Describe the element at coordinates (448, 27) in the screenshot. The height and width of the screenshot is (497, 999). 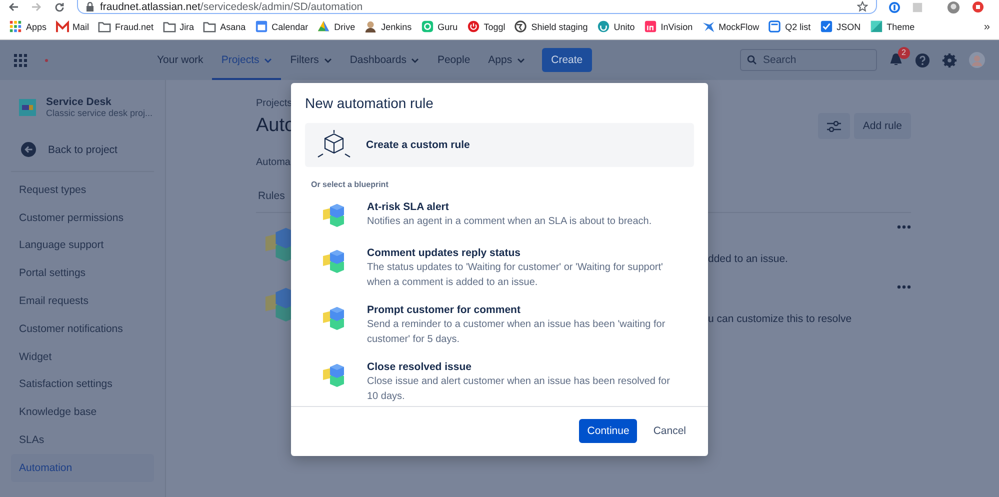
I see `bookmark-link: Guru` at that location.